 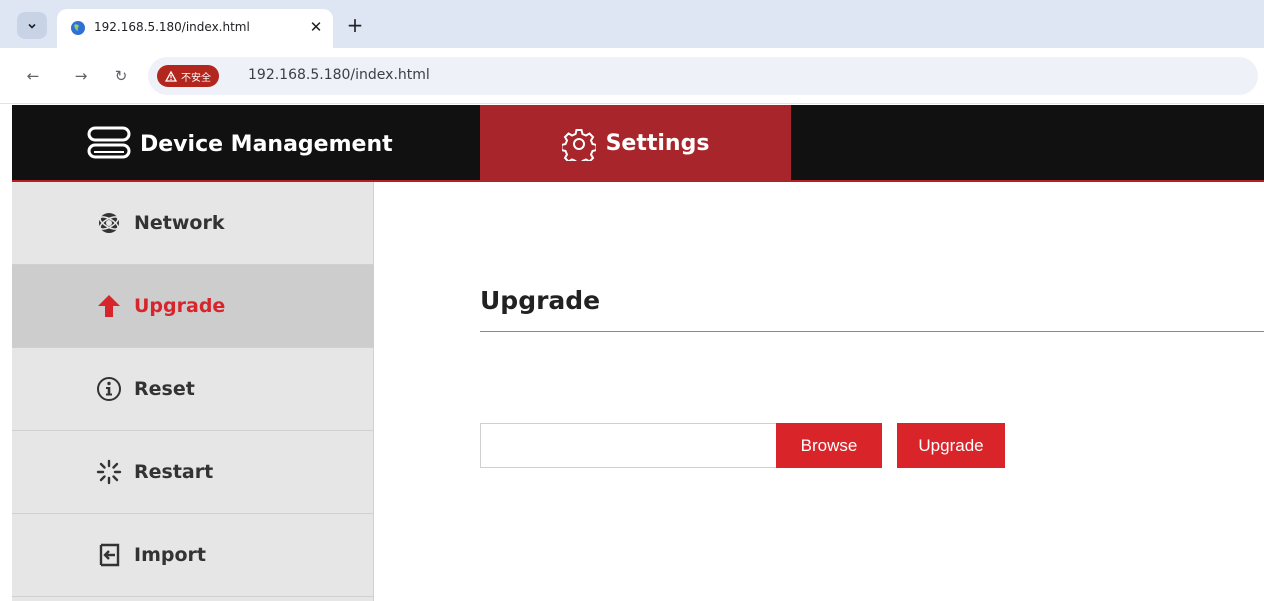 I want to click on back-icon: ←, so click(x=33, y=76).